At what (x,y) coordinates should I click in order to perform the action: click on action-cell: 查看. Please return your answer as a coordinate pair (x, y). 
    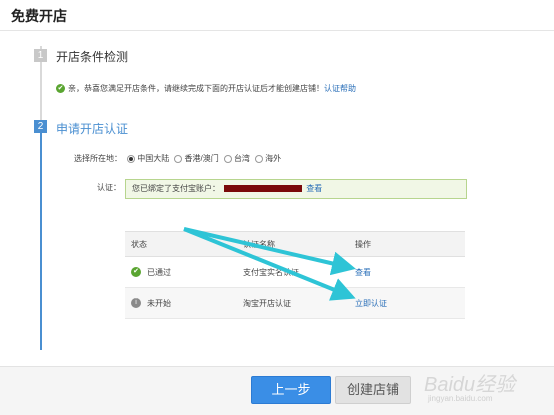
    Looking at the image, I should click on (409, 272).